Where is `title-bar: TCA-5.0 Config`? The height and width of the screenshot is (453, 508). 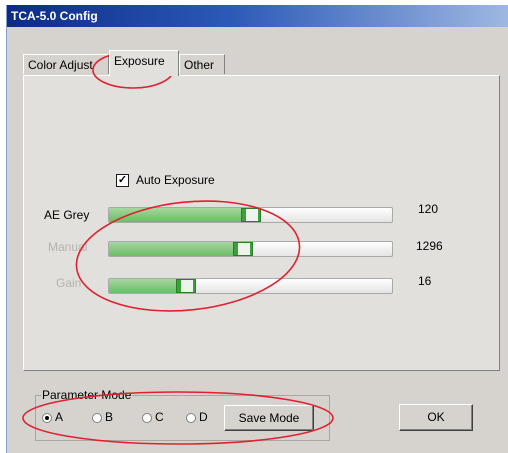 title-bar: TCA-5.0 Config is located at coordinates (257, 16).